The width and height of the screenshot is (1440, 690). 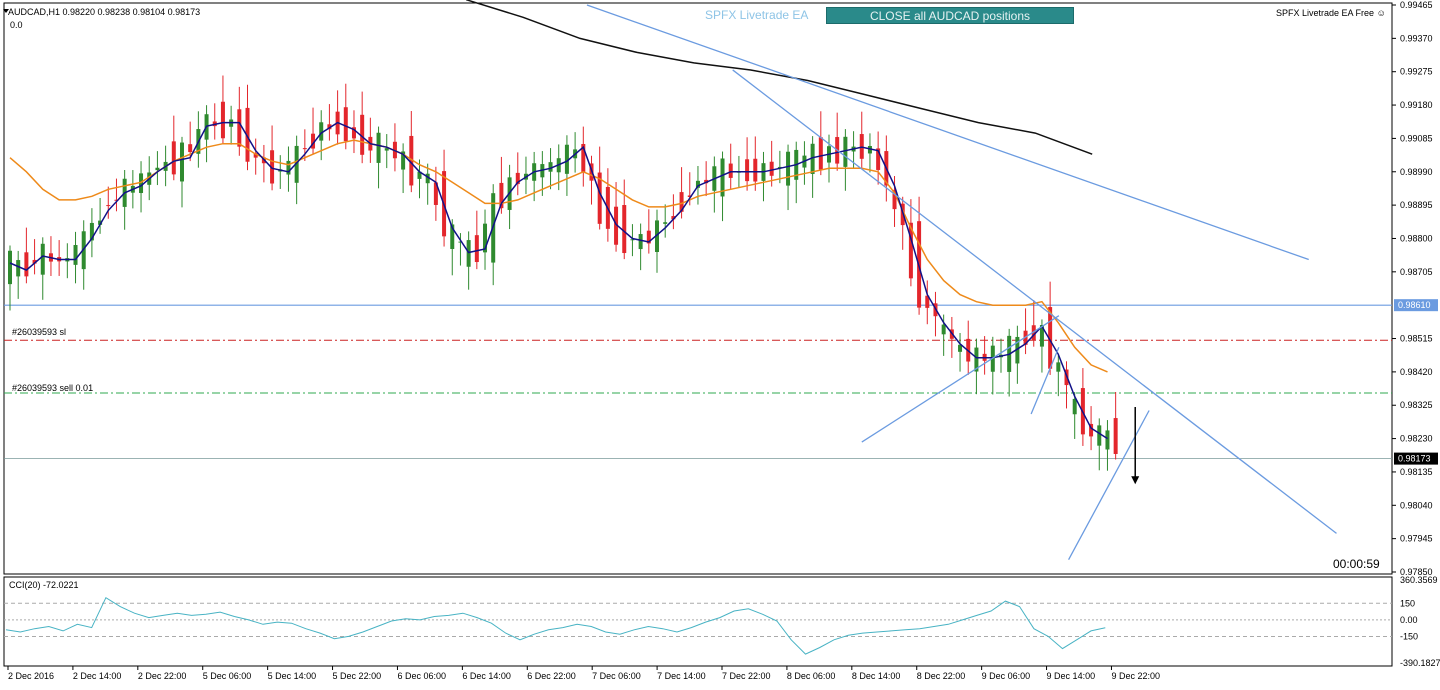 What do you see at coordinates (1419, 580) in the screenshot?
I see `cci-y-tick-label: 360.3569` at bounding box center [1419, 580].